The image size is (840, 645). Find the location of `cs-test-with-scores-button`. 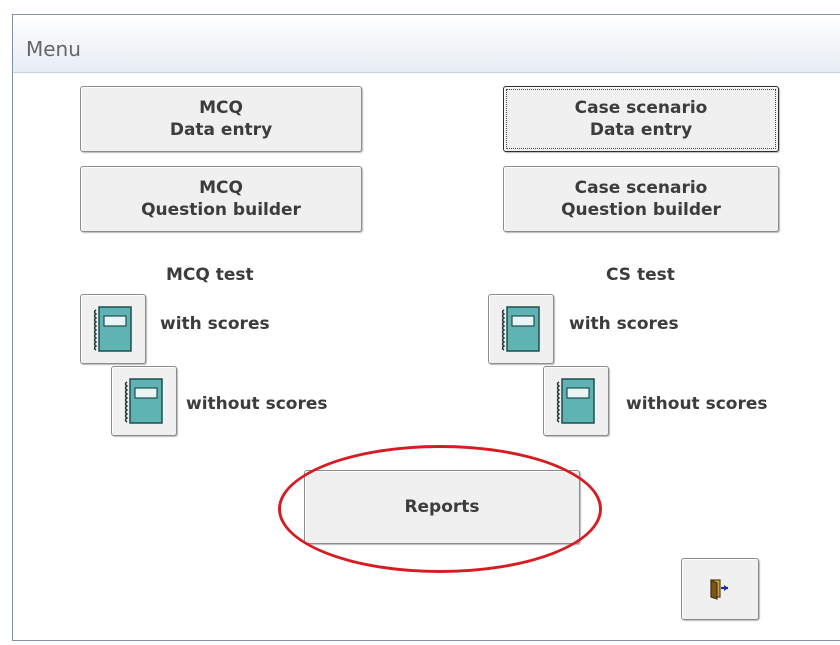

cs-test-with-scores-button is located at coordinates (521, 329).